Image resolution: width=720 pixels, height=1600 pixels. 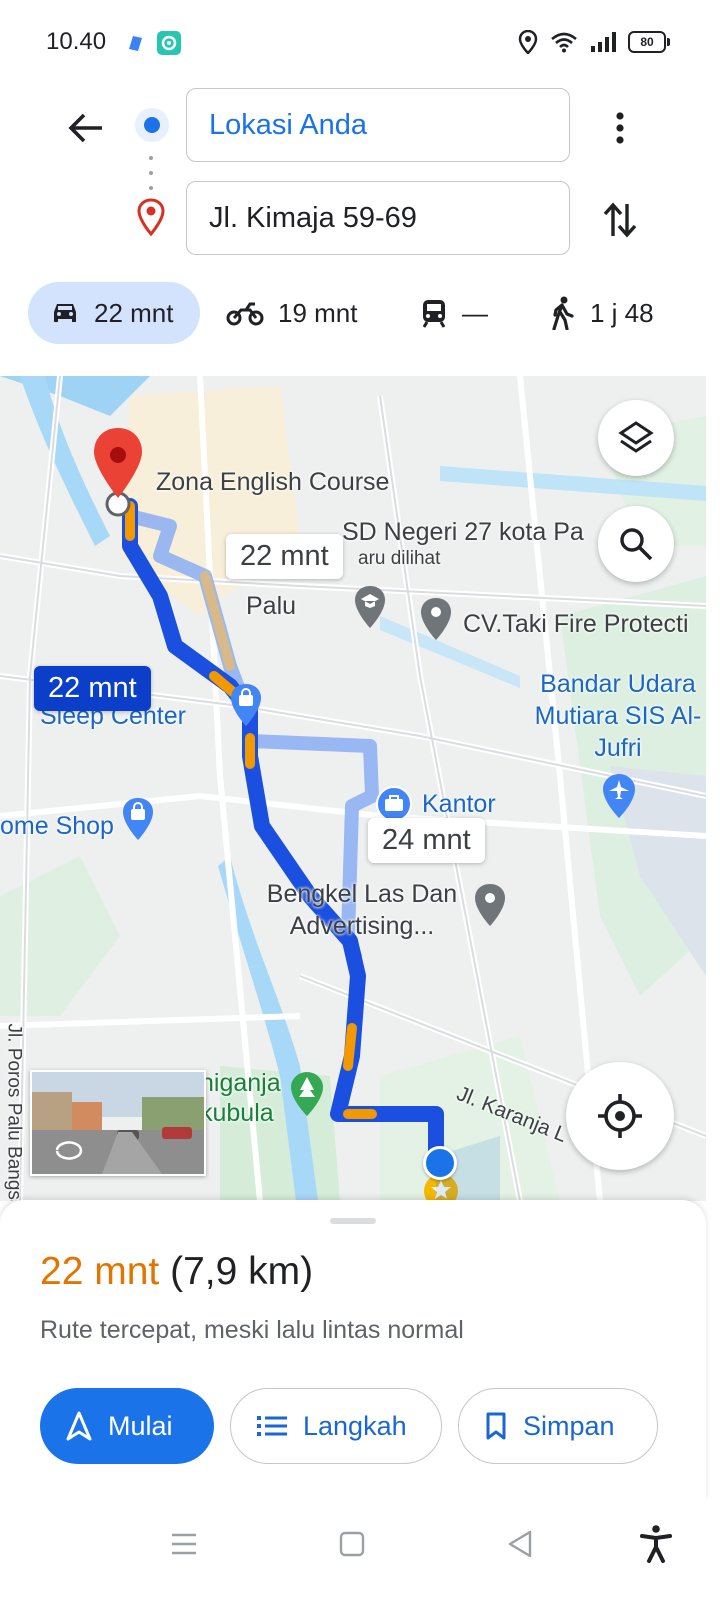 I want to click on route-duration: 22 mnt, so click(x=100, y=1271).